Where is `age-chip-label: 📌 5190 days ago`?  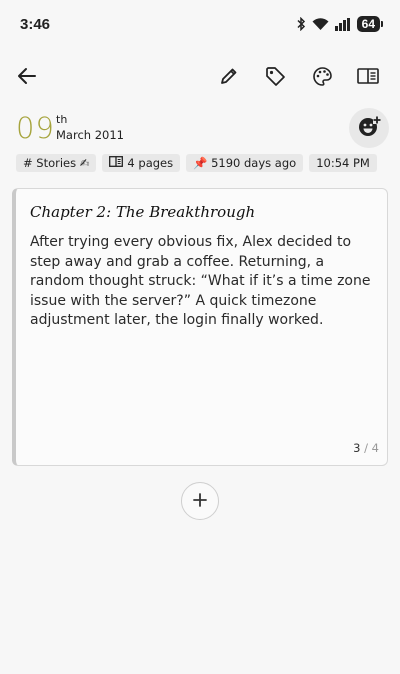
age-chip-label: 📌 5190 days ago is located at coordinates (245, 163).